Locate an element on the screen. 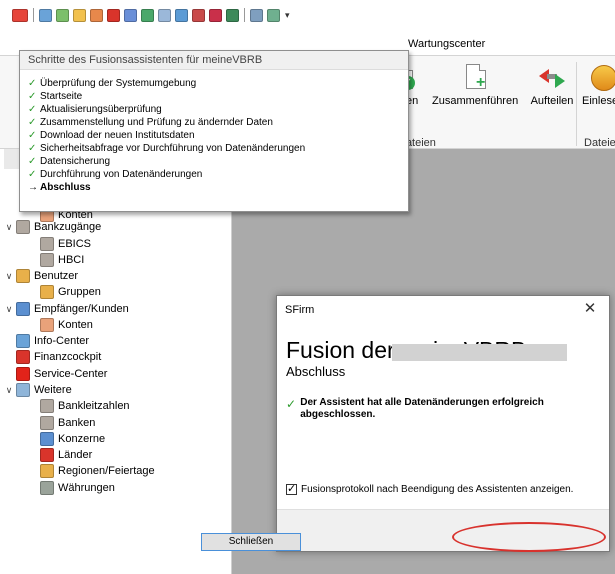 The width and height of the screenshot is (615, 574). tree-item-regionen-feiertage: Regionen/Feiertage is located at coordinates (97, 471).